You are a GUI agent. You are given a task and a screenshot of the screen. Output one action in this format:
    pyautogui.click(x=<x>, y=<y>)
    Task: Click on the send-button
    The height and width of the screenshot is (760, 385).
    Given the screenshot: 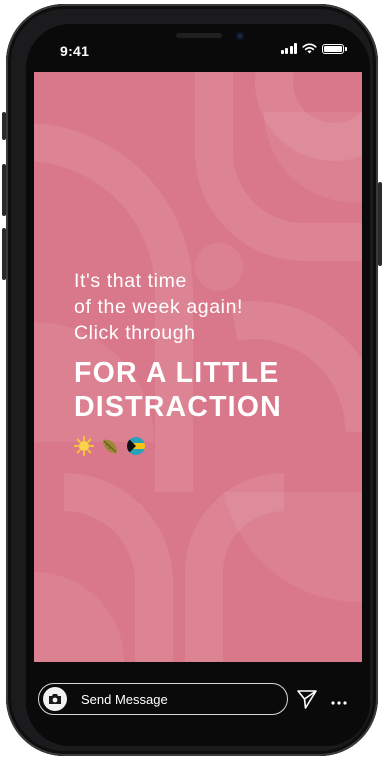 What is the action you would take?
    pyautogui.click(x=307, y=701)
    